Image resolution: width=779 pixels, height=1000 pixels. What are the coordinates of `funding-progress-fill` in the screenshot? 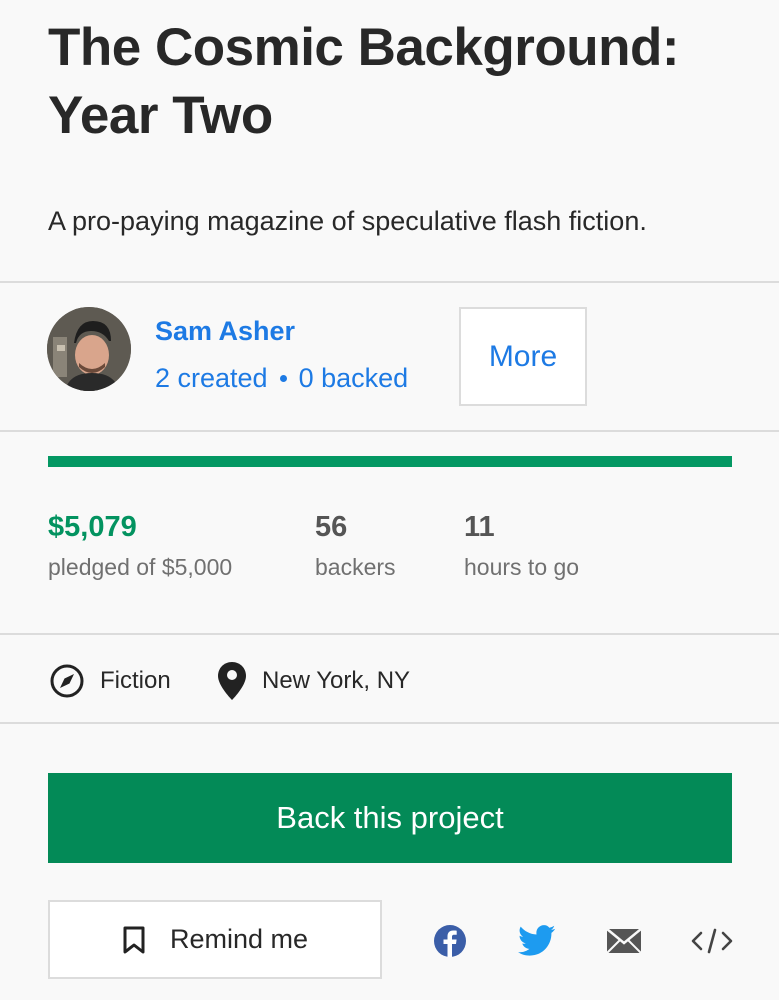 It's located at (390, 461).